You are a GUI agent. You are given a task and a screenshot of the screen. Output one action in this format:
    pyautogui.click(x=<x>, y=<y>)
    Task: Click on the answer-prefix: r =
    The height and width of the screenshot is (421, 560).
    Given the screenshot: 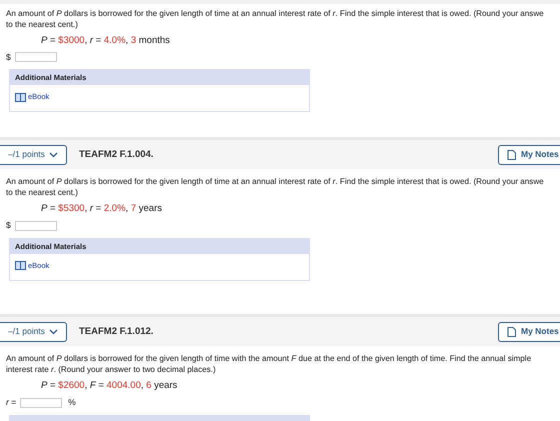 What is the action you would take?
    pyautogui.click(x=11, y=402)
    